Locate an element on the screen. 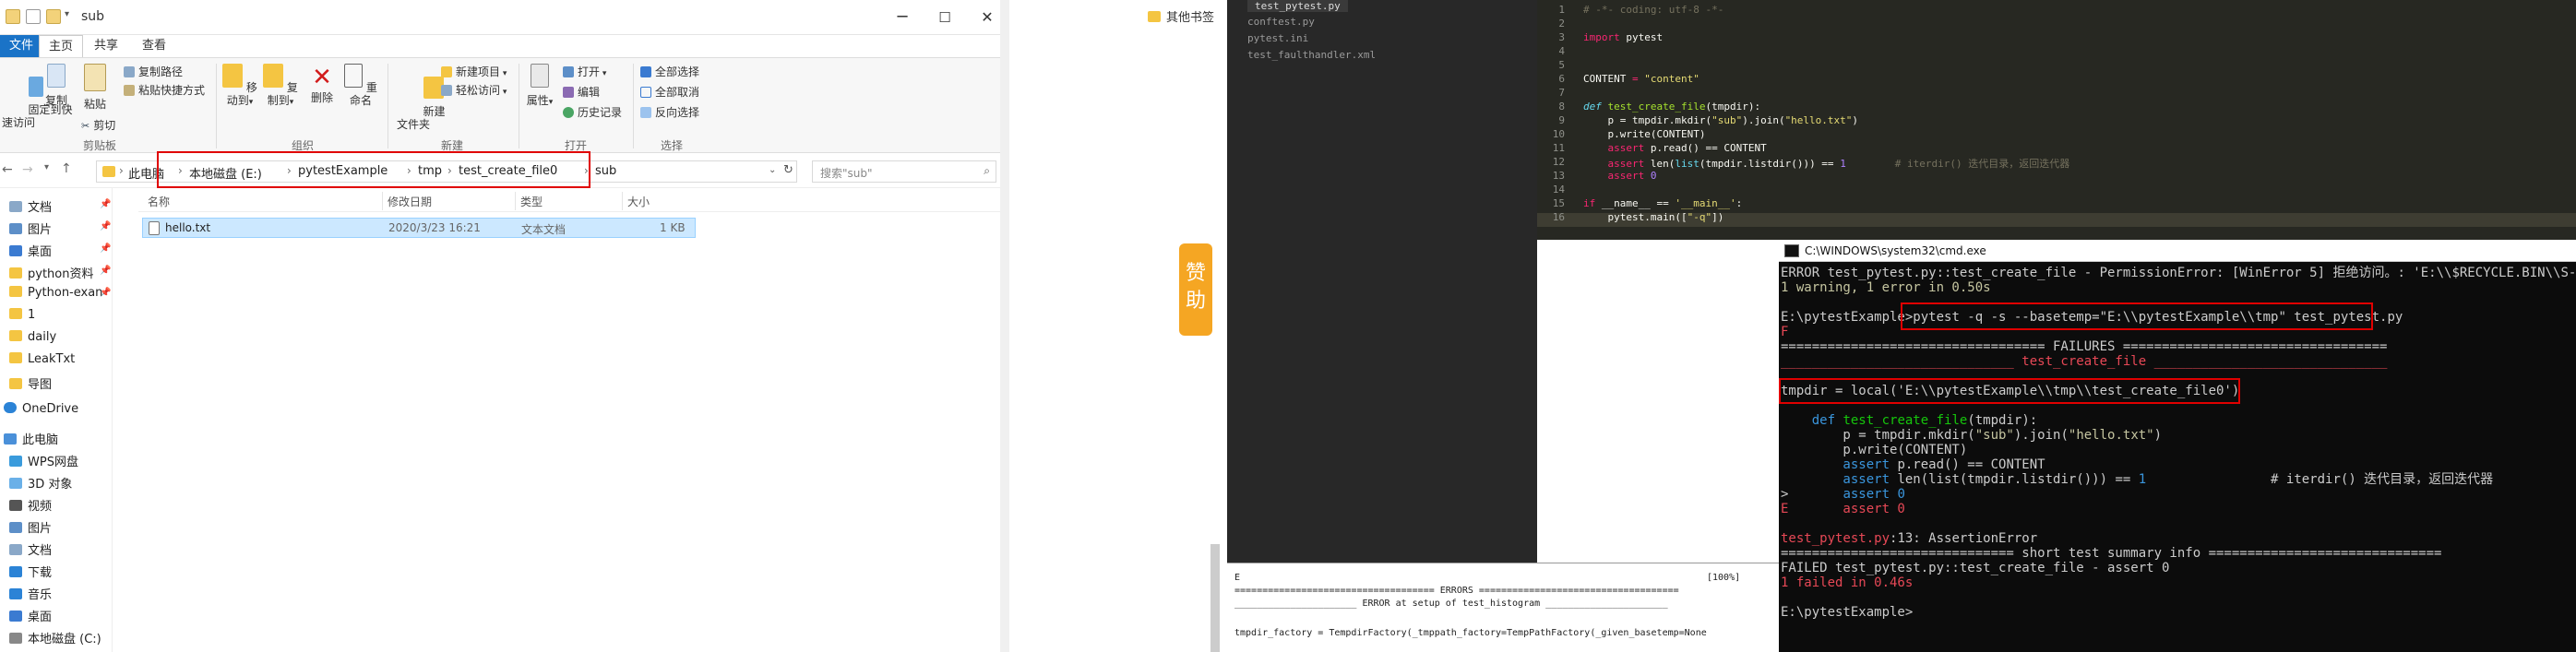 The width and height of the screenshot is (2576, 652). new-folder-icon is located at coordinates (53, 16).